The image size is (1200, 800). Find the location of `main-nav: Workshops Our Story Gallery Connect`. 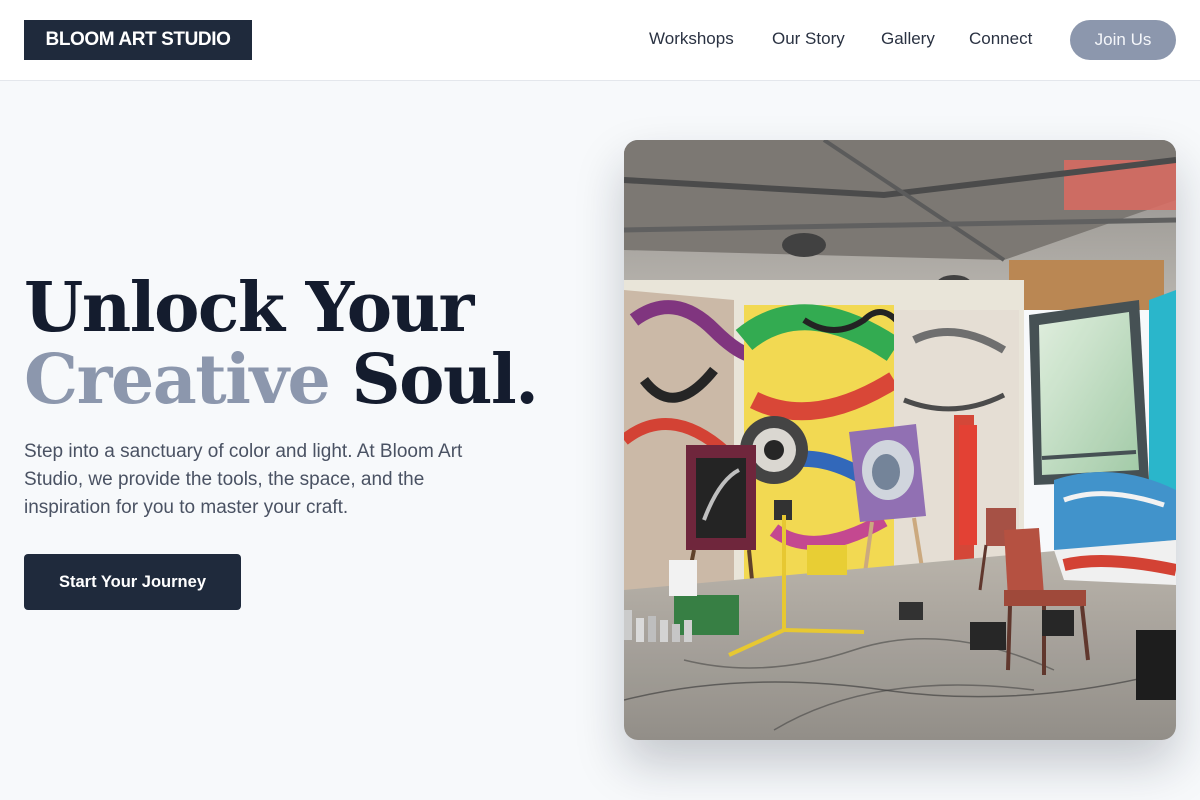

main-nav: Workshops Our Story Gallery Connect is located at coordinates (600, 40).